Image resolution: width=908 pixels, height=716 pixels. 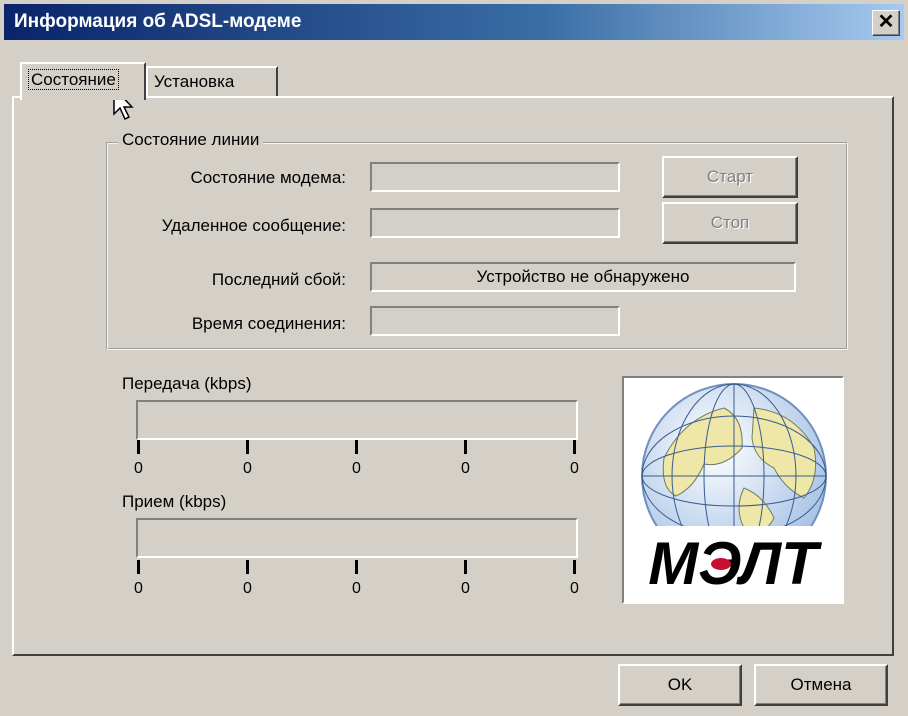 What do you see at coordinates (268, 323) in the screenshot?
I see `connection-time-label: Время соединения:` at bounding box center [268, 323].